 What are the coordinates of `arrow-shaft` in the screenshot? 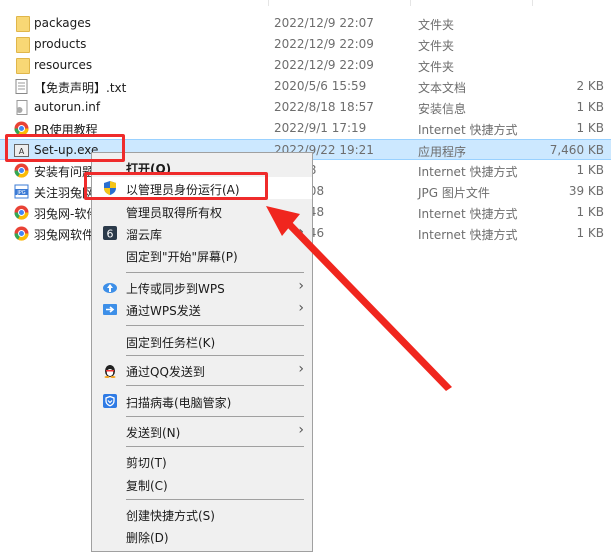 It's located at (368, 305).